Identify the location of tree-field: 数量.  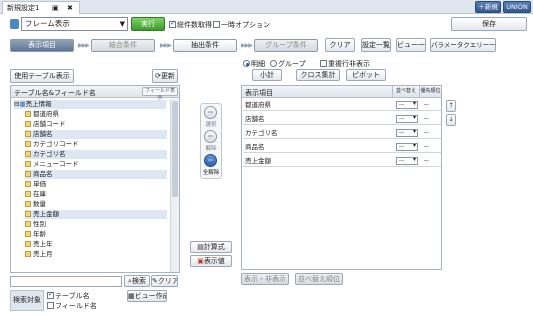
(35, 204).